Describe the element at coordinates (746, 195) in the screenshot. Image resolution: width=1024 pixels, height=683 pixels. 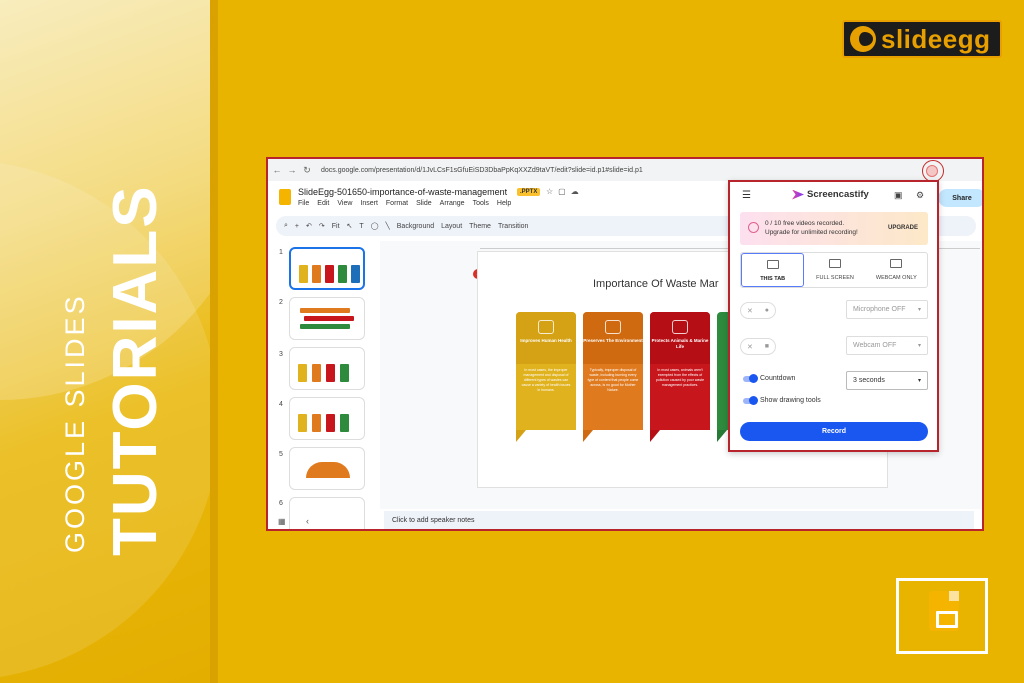
I see `hamburger-menu-icon: ☰` at that location.